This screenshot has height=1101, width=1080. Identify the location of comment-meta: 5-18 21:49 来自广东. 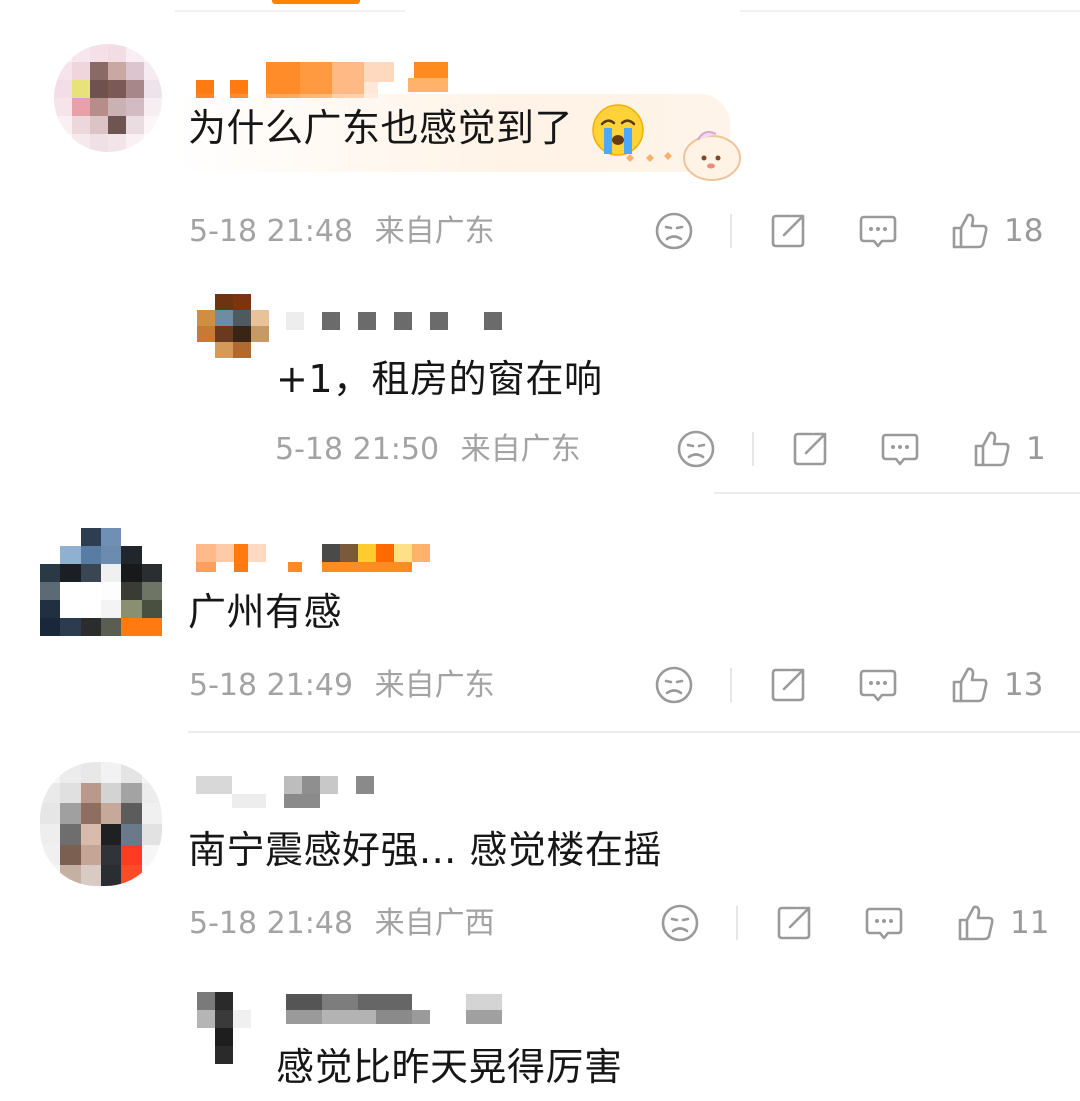
(342, 686).